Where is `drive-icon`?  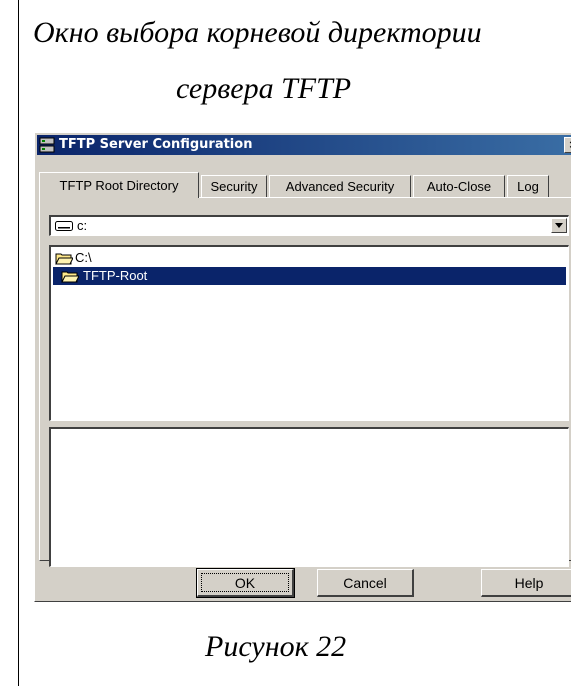 drive-icon is located at coordinates (64, 226).